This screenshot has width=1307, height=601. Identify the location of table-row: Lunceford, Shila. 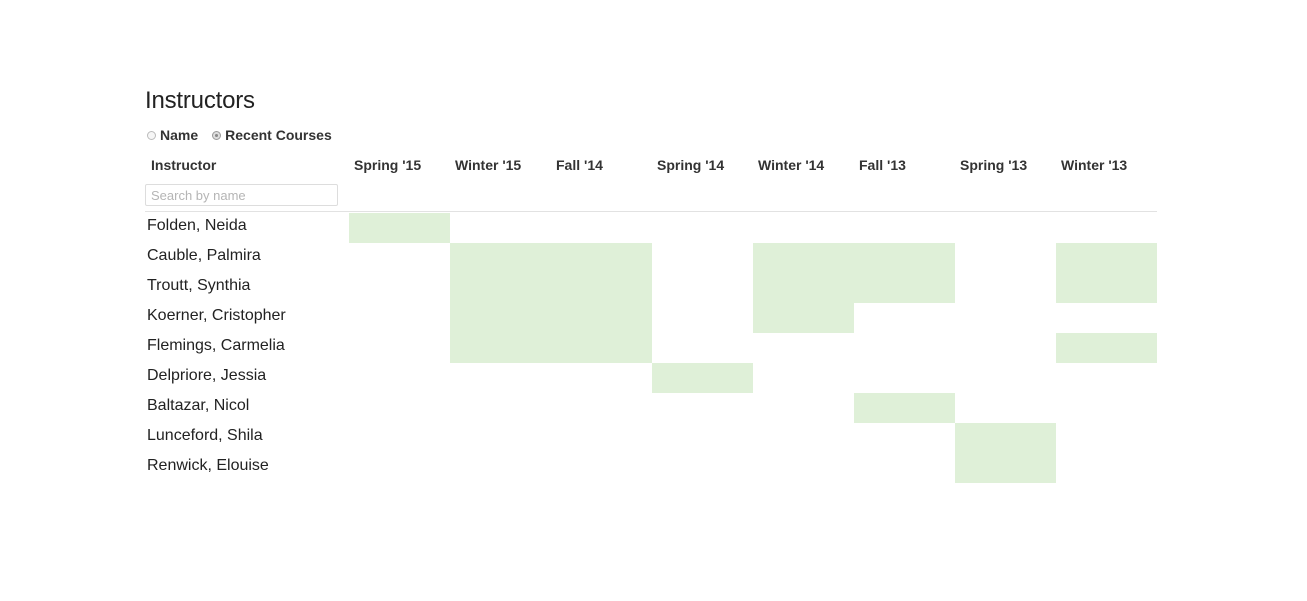
(651, 438).